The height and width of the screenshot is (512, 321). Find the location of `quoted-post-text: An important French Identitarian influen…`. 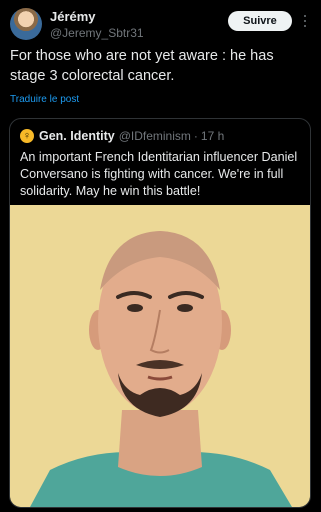

quoted-post-text: An important French Identitarian influen… is located at coordinates (159, 174).